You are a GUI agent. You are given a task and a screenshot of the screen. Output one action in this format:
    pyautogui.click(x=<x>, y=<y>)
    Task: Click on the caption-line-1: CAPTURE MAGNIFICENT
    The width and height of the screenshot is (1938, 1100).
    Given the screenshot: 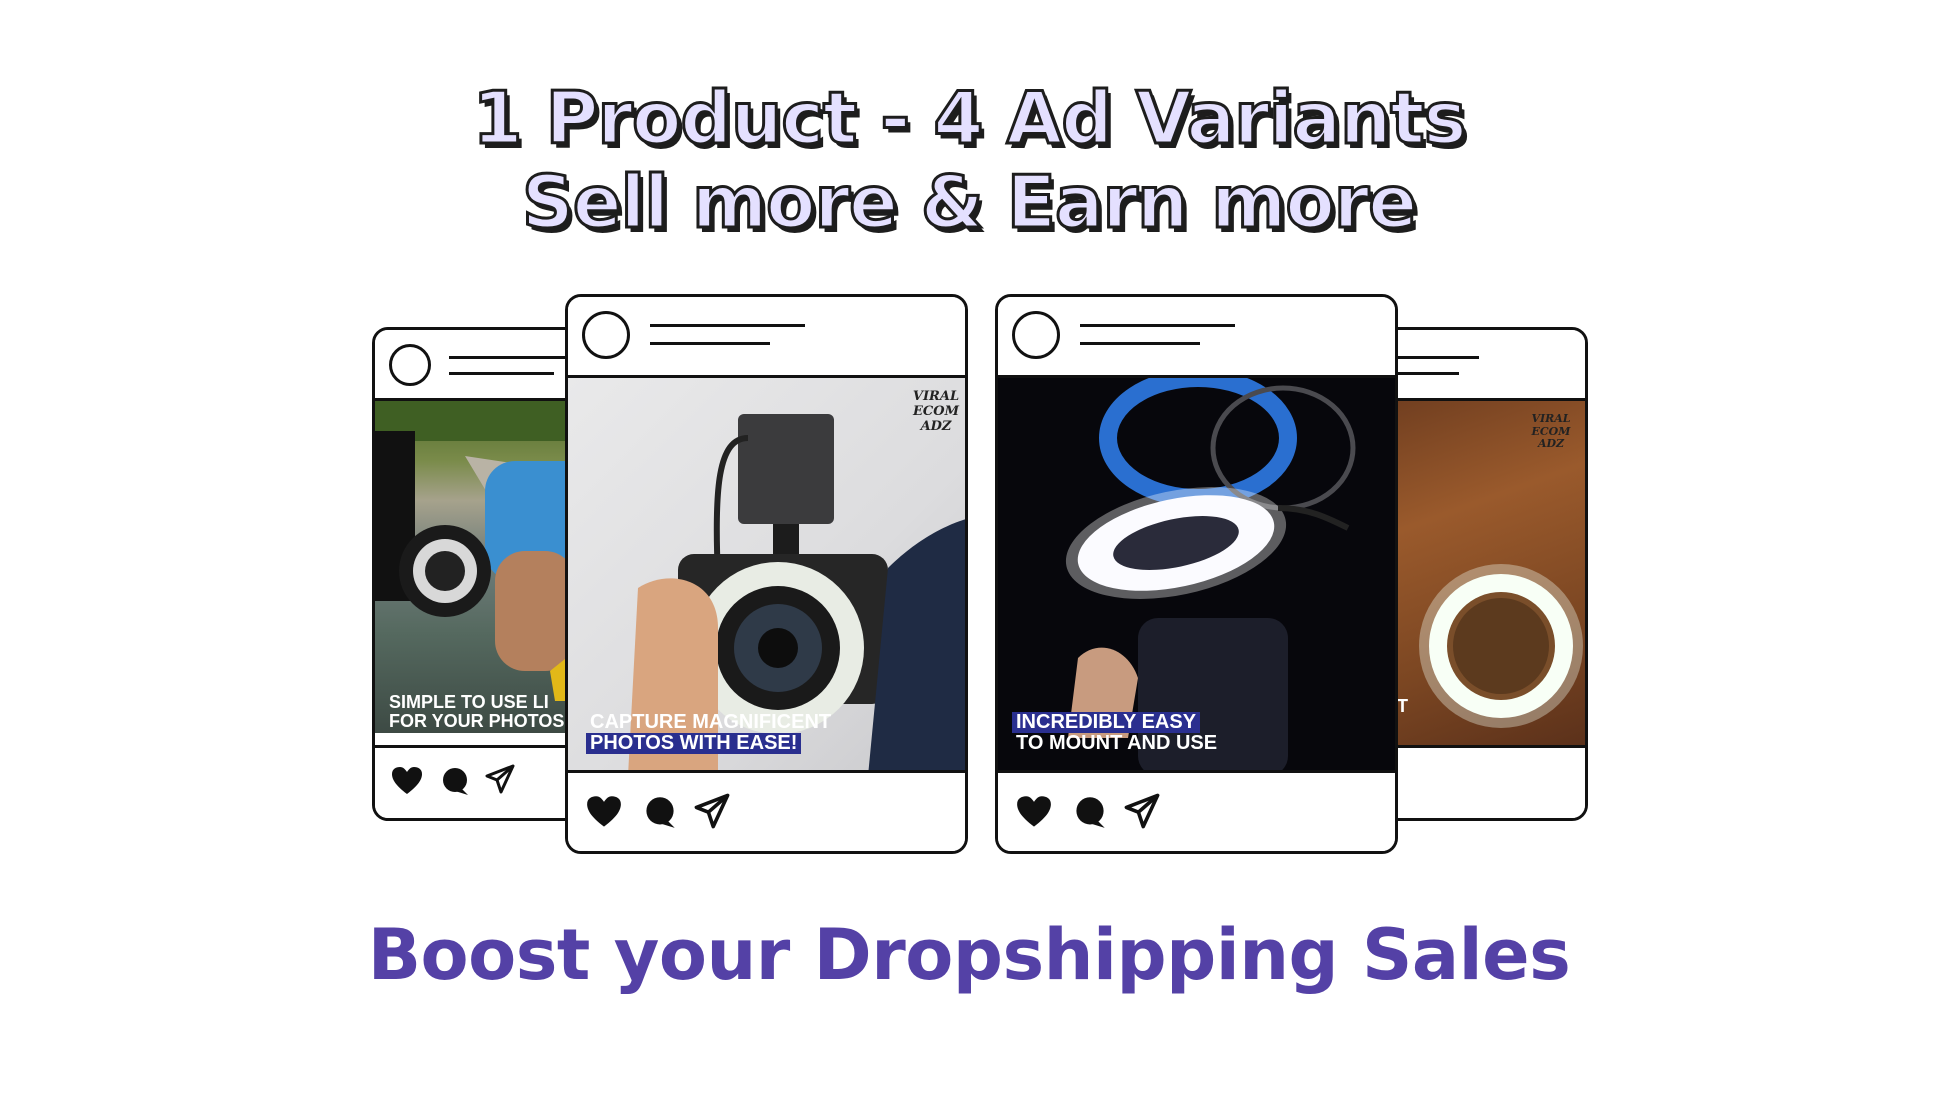 What is the action you would take?
    pyautogui.click(x=711, y=722)
    